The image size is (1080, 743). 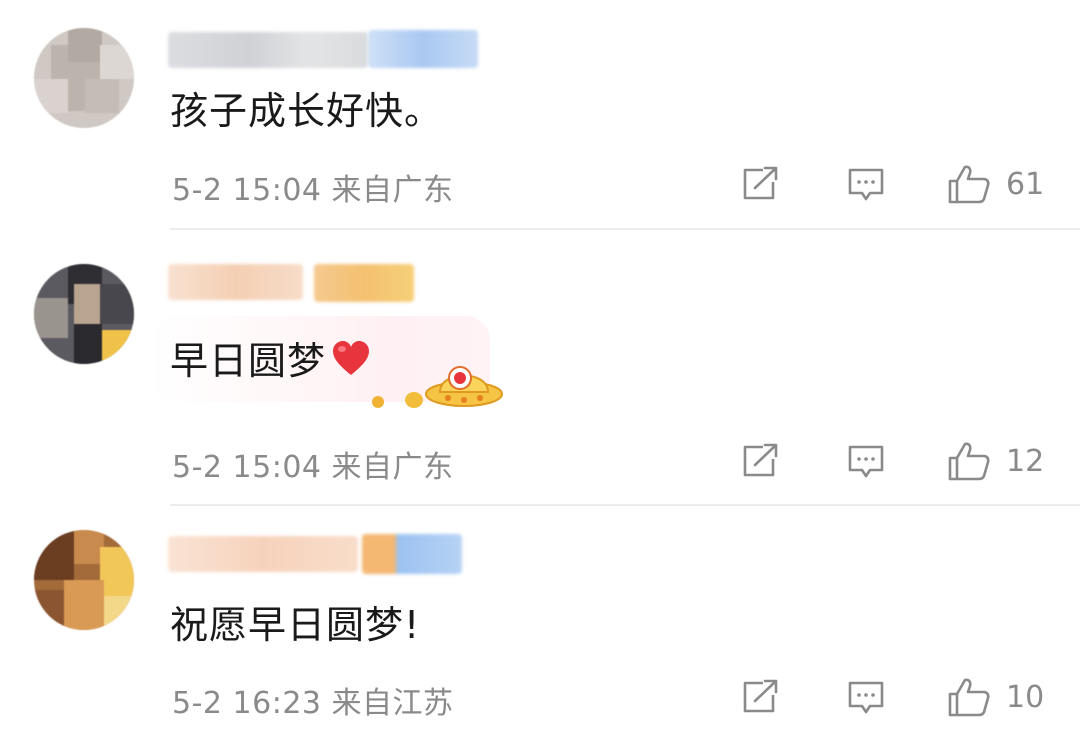 I want to click on comment-time: 5-2 16:23, so click(x=247, y=703).